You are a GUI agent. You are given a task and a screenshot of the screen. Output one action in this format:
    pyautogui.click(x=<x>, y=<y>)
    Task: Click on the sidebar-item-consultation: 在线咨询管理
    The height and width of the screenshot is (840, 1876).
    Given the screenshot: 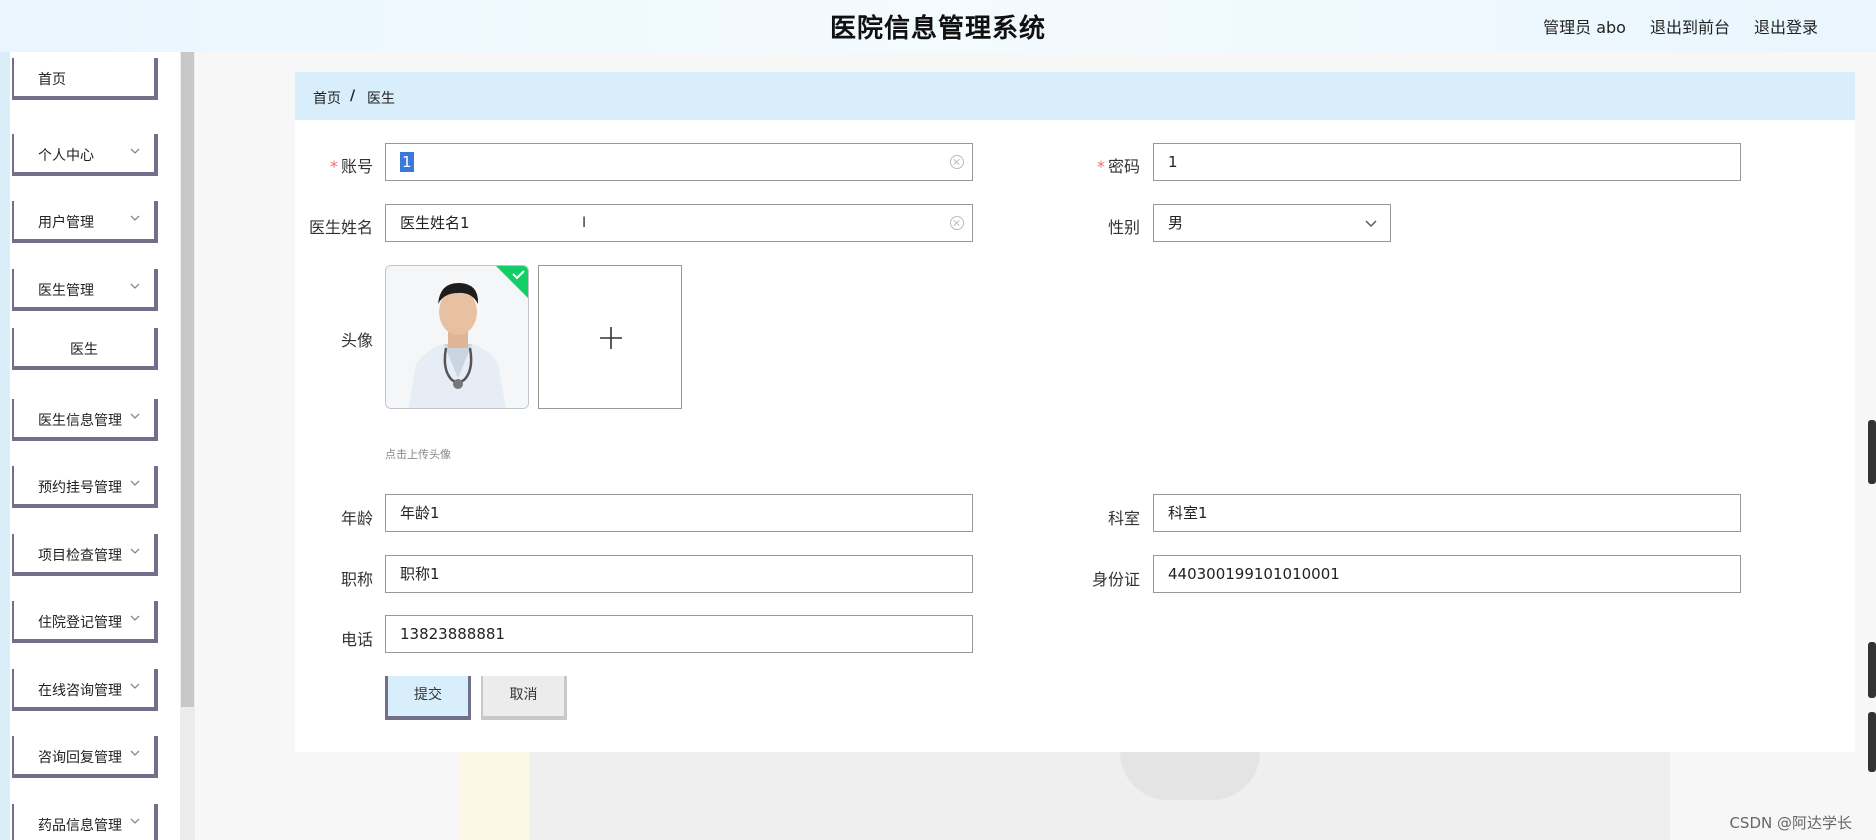 What is the action you would take?
    pyautogui.click(x=85, y=690)
    